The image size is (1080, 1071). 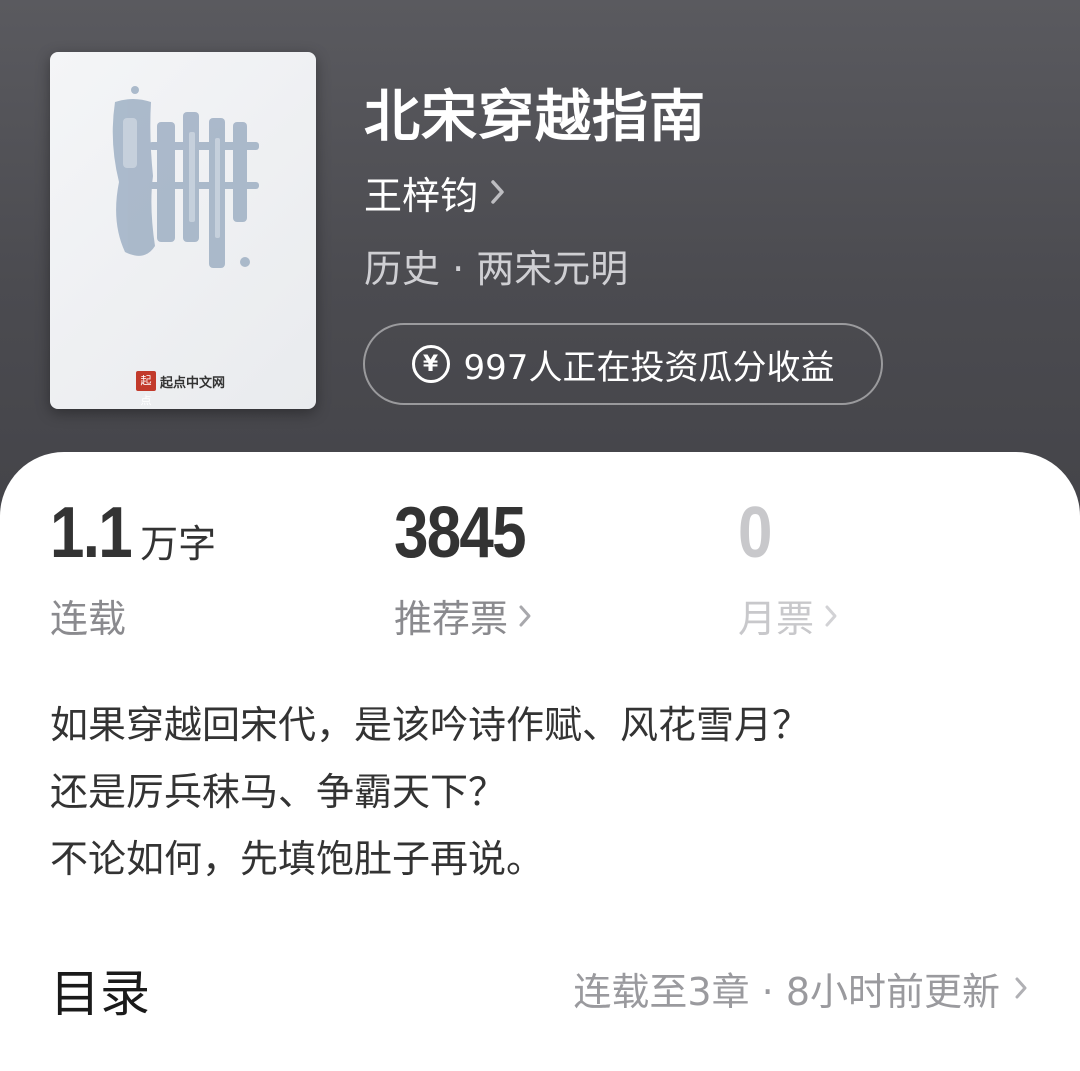 I want to click on stat-word-count: 1.1 万字 连载, so click(x=133, y=567).